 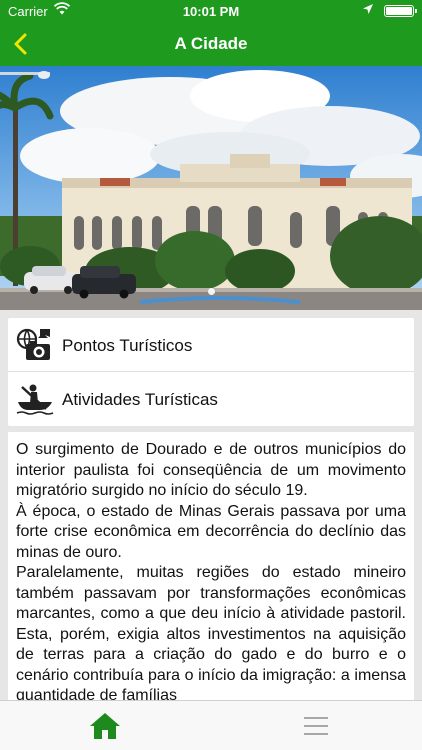 I want to click on battery-icon, so click(x=400, y=11).